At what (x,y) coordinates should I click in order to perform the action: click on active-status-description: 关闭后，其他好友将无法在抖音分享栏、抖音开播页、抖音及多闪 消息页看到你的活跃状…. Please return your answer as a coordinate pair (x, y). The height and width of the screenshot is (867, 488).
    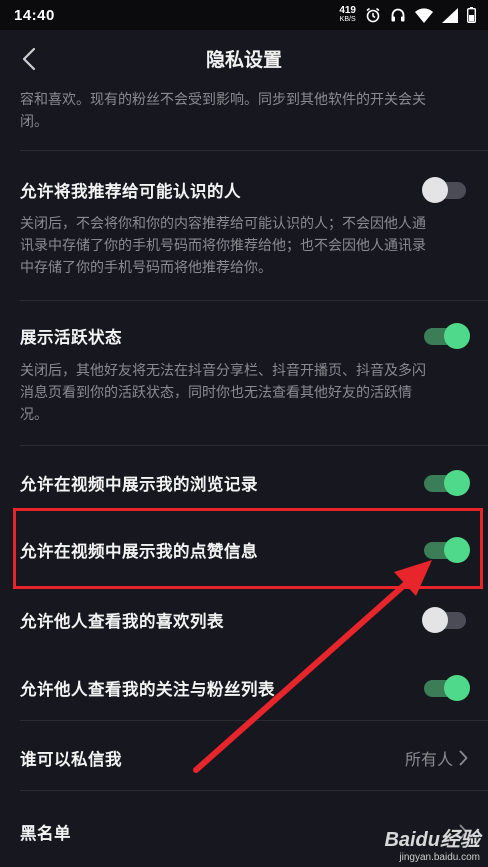
    Looking at the image, I should click on (244, 392).